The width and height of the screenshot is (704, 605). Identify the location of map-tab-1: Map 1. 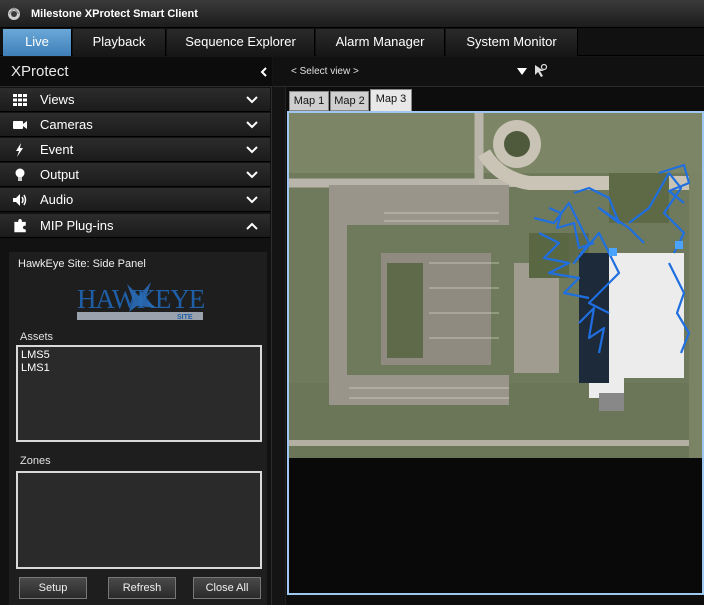
(309, 101).